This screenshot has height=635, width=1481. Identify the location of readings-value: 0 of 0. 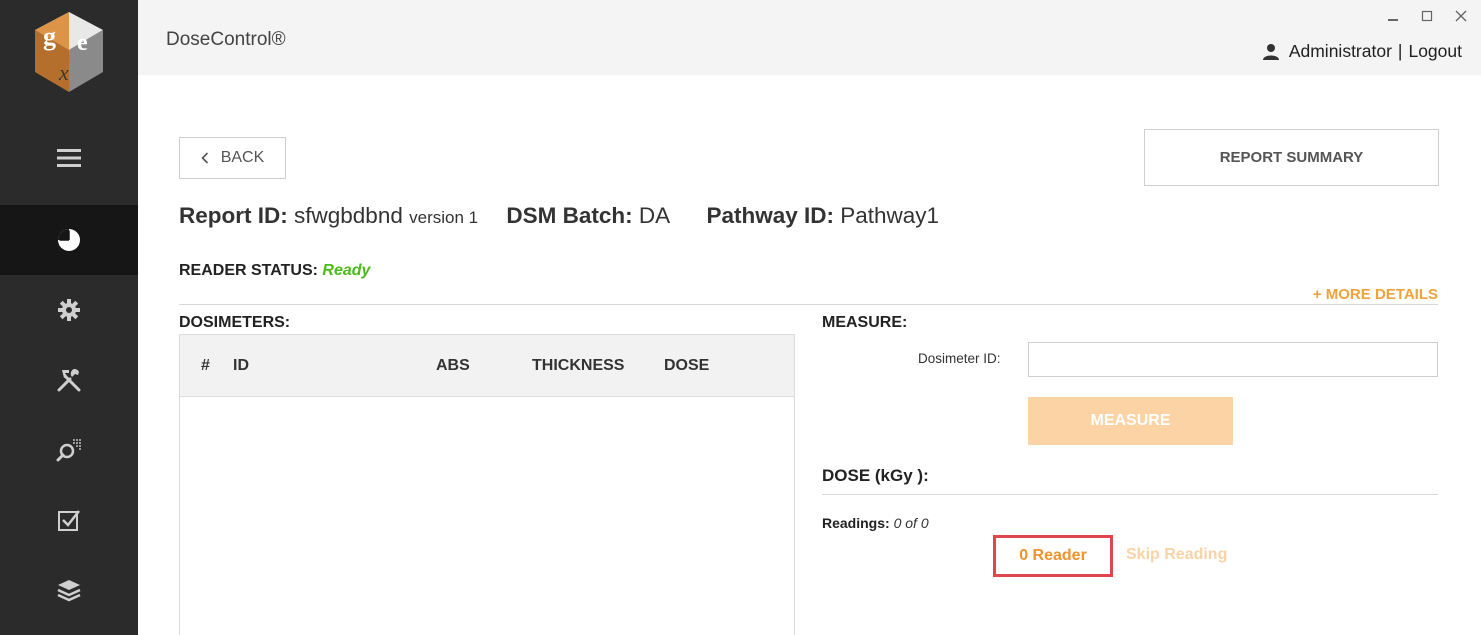
(911, 523).